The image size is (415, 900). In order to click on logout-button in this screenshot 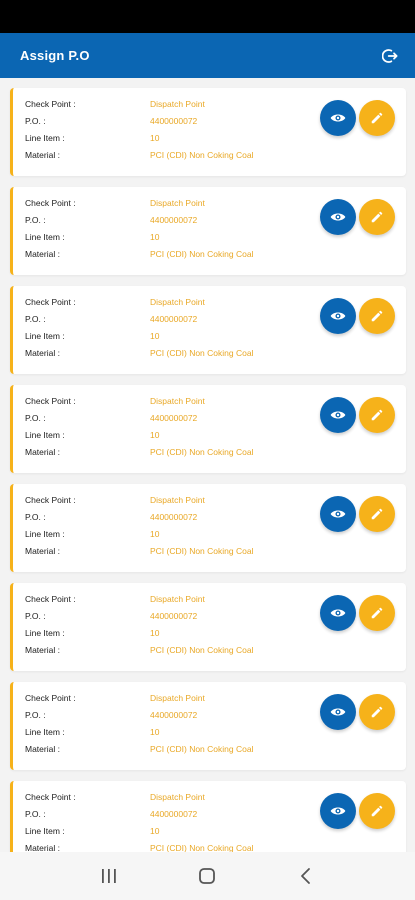, I will do `click(390, 56)`.